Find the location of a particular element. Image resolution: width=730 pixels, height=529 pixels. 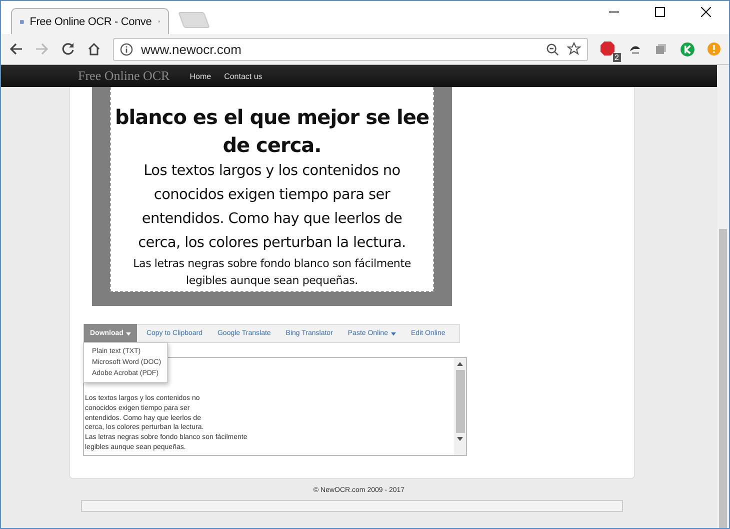

browser-tab: Free Online OCR - Conve is located at coordinates (90, 21).